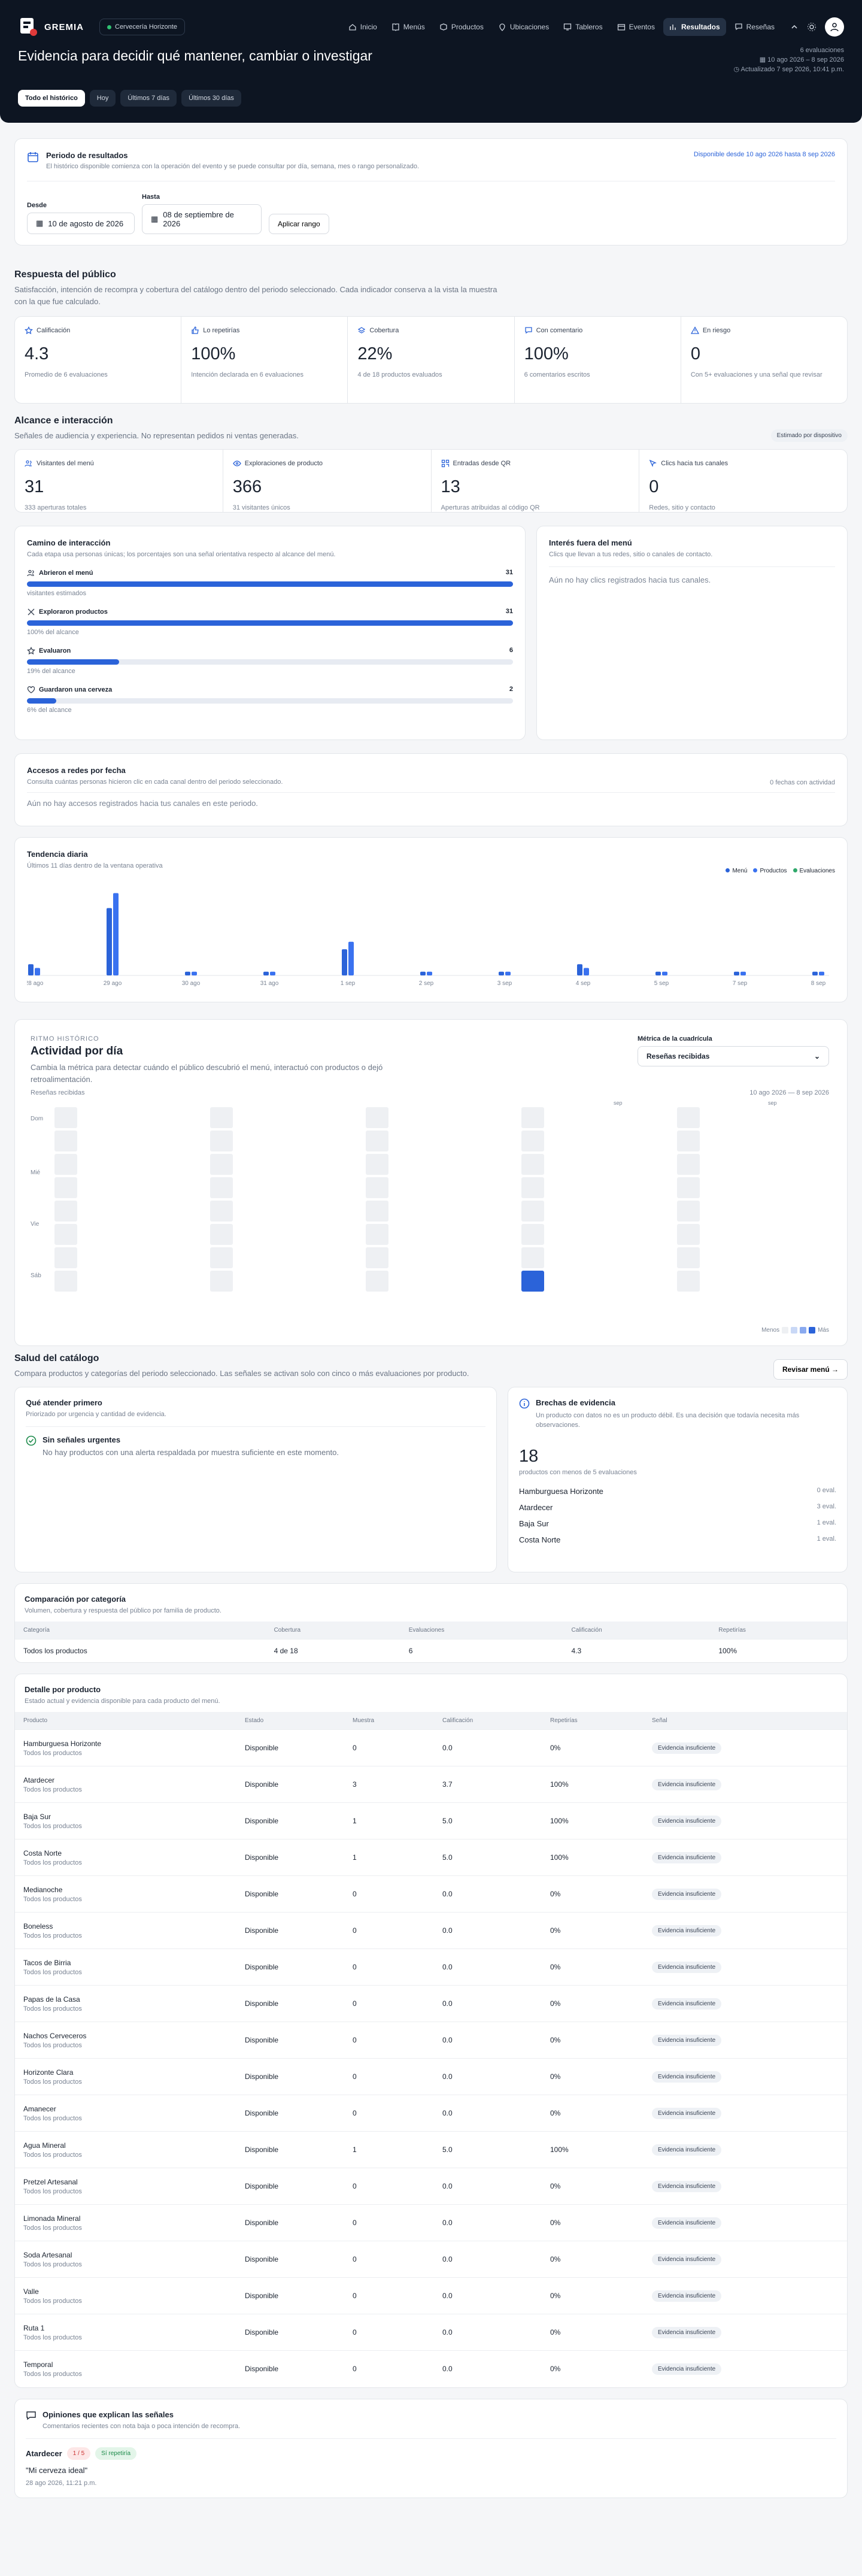 This screenshot has width=862, height=2576. I want to click on review-menu-button: Revisar menú →, so click(810, 1369).